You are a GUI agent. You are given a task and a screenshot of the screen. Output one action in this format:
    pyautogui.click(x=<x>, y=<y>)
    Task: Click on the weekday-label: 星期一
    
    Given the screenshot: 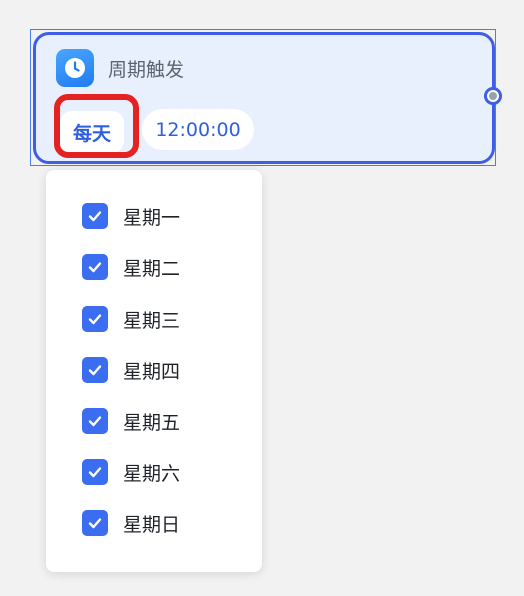 What is the action you would take?
    pyautogui.click(x=152, y=217)
    